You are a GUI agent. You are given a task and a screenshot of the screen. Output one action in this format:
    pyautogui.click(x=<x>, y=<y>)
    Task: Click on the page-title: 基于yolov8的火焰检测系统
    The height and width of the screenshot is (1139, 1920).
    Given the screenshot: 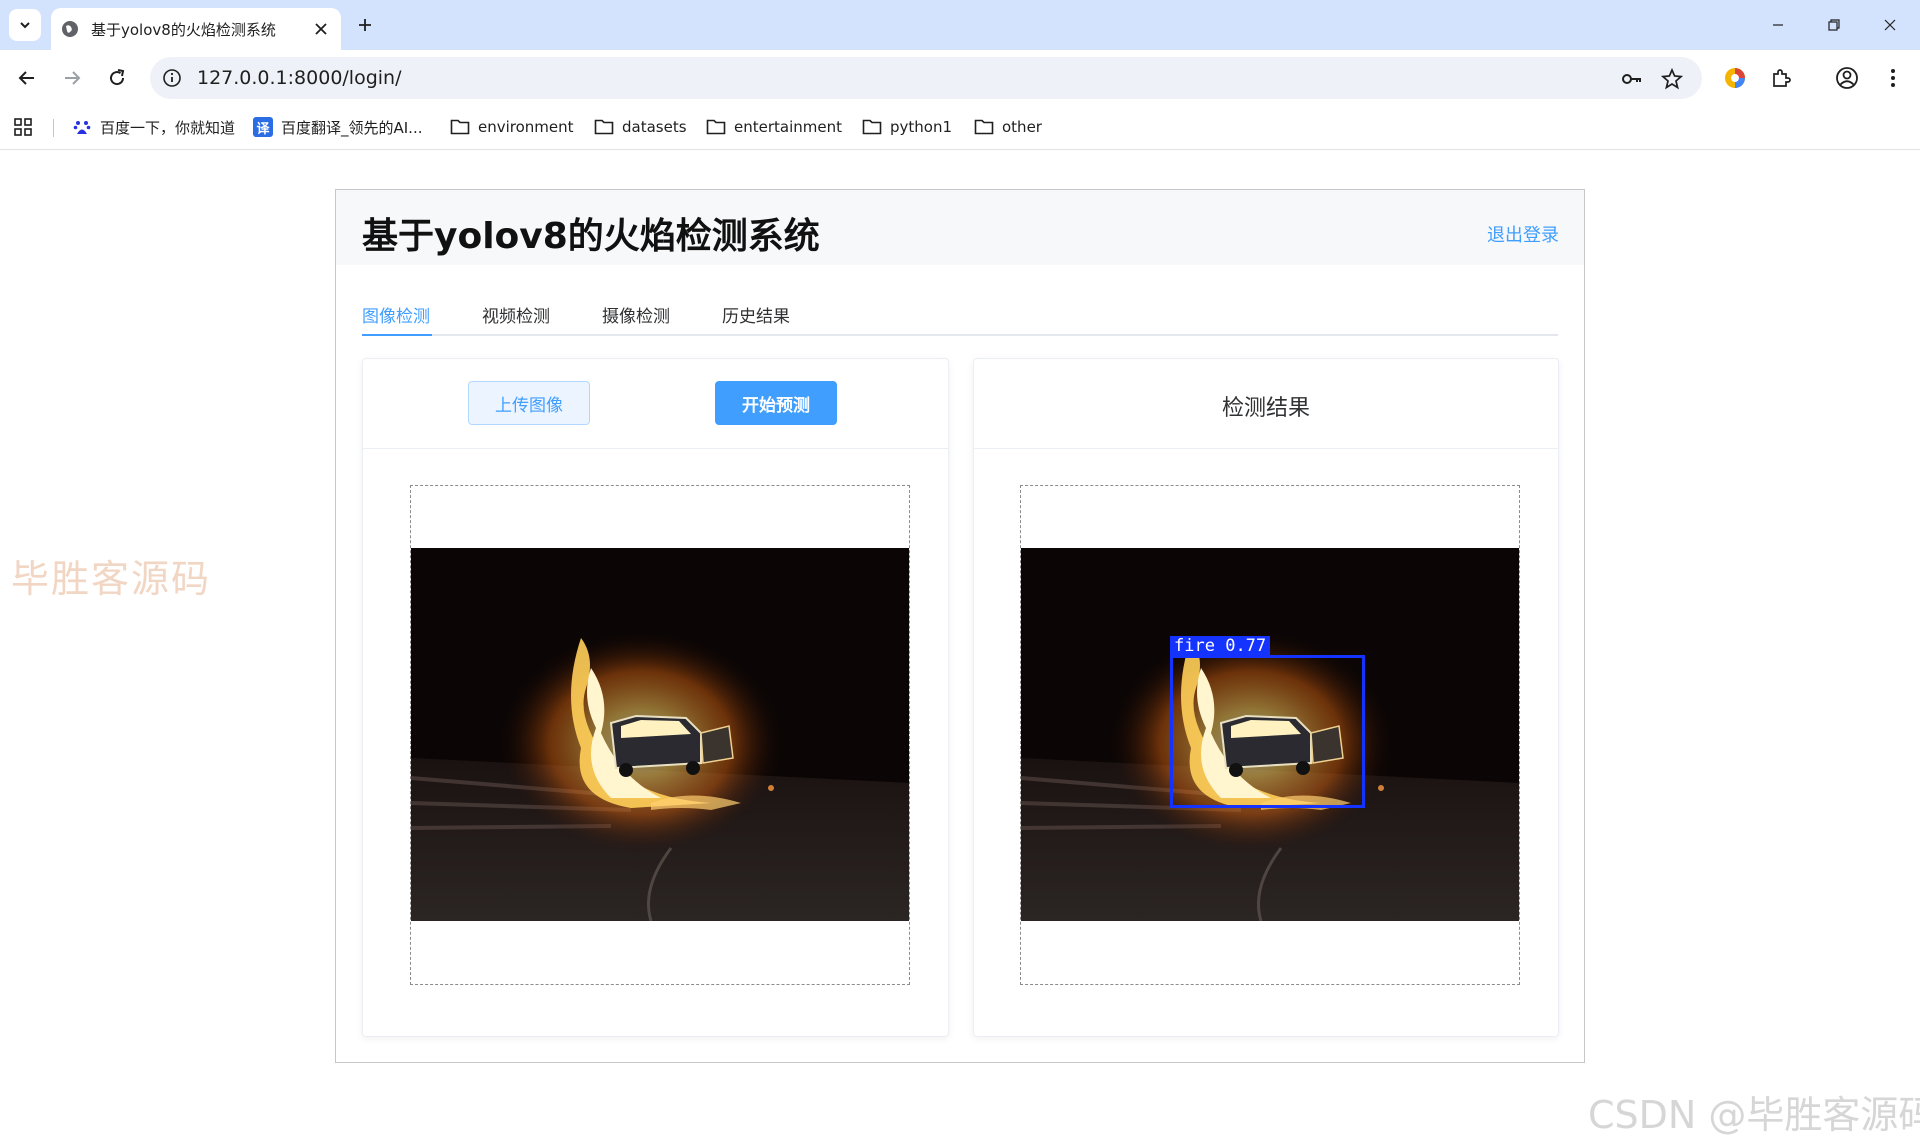 What is the action you would take?
    pyautogui.click(x=591, y=236)
    